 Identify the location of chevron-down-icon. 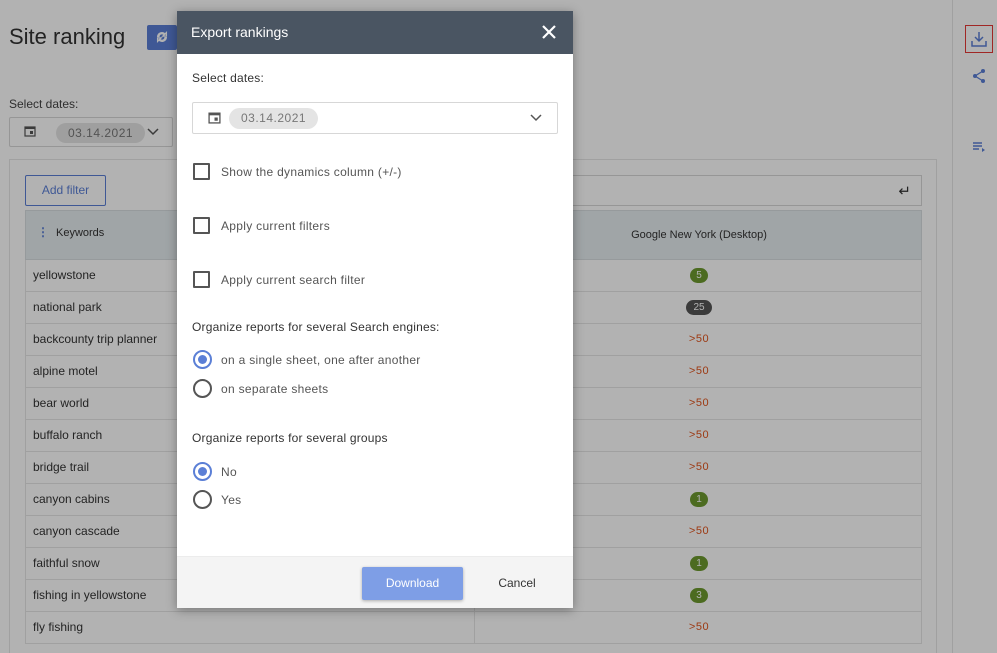
(536, 118).